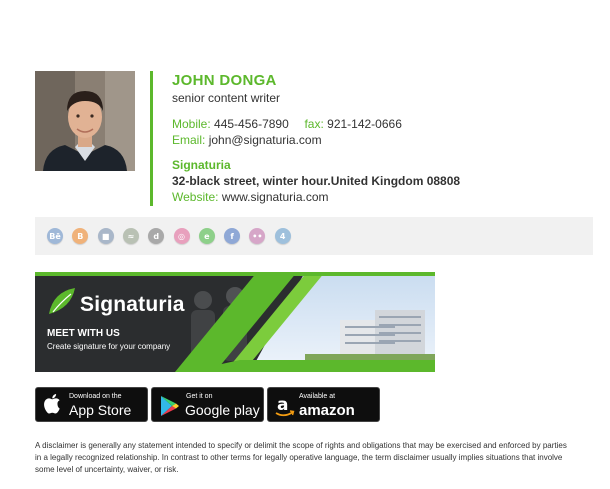 This screenshot has height=489, width=610. I want to click on fax-label: fax:, so click(314, 124).